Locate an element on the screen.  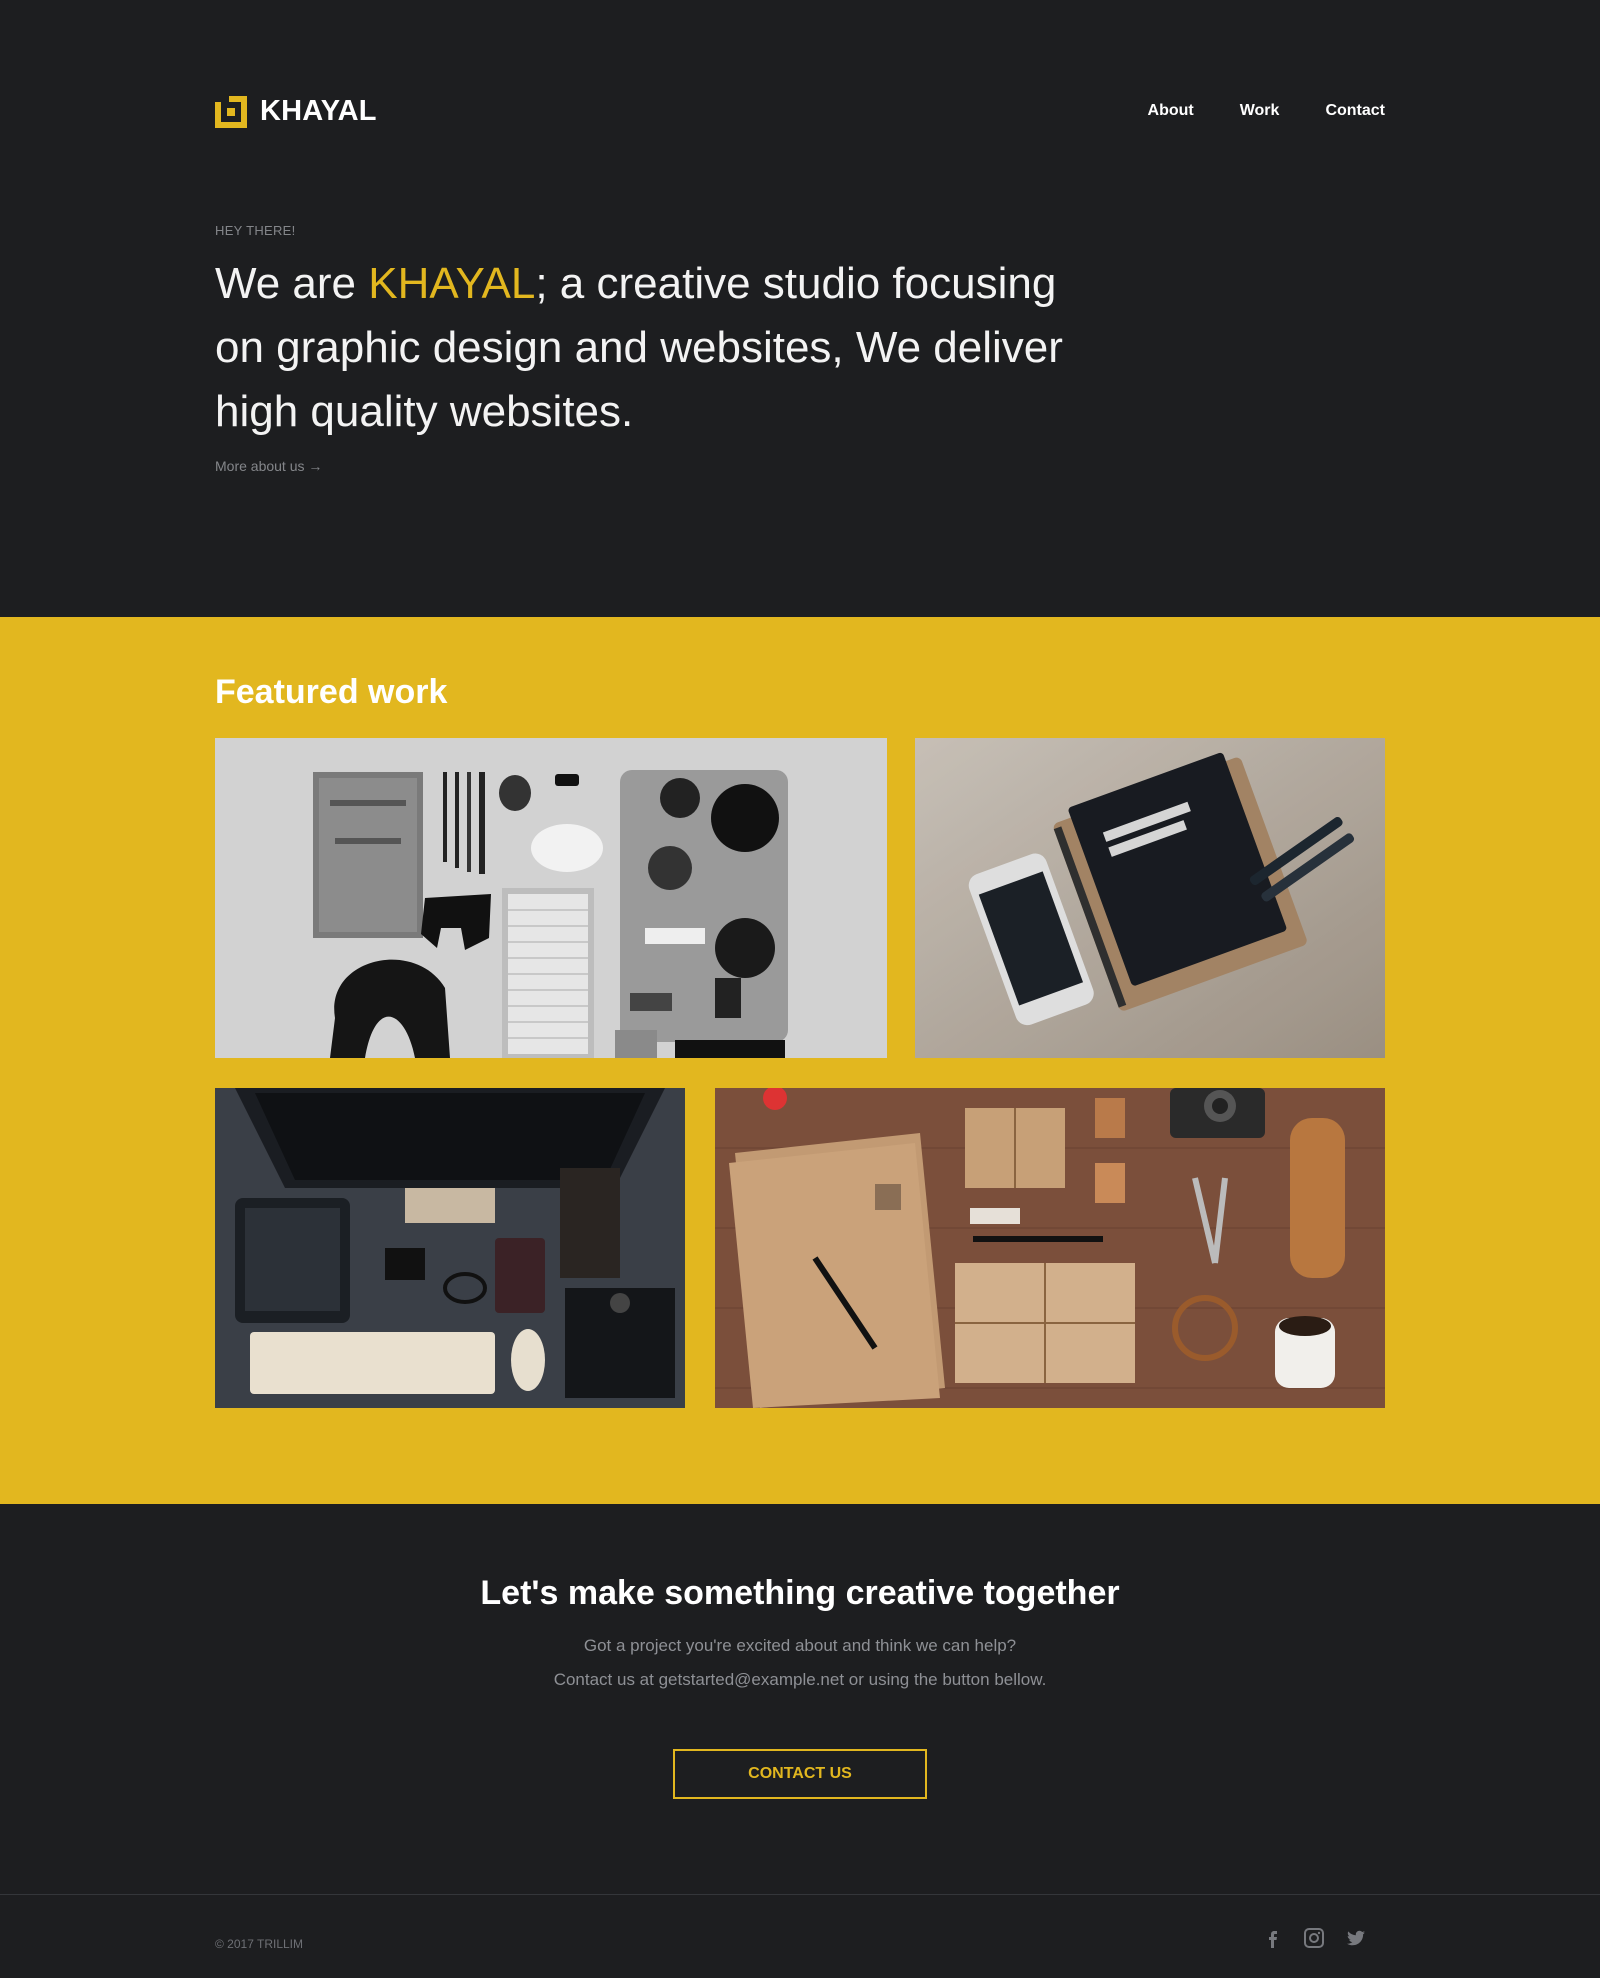
hero-eyebrow: HEY THERE! is located at coordinates (255, 230).